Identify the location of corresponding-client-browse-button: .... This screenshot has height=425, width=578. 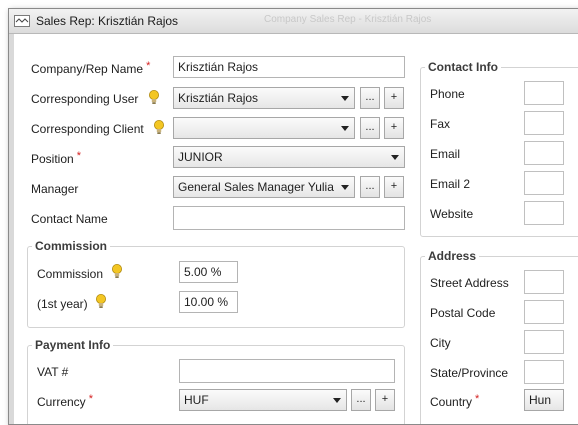
(370, 128).